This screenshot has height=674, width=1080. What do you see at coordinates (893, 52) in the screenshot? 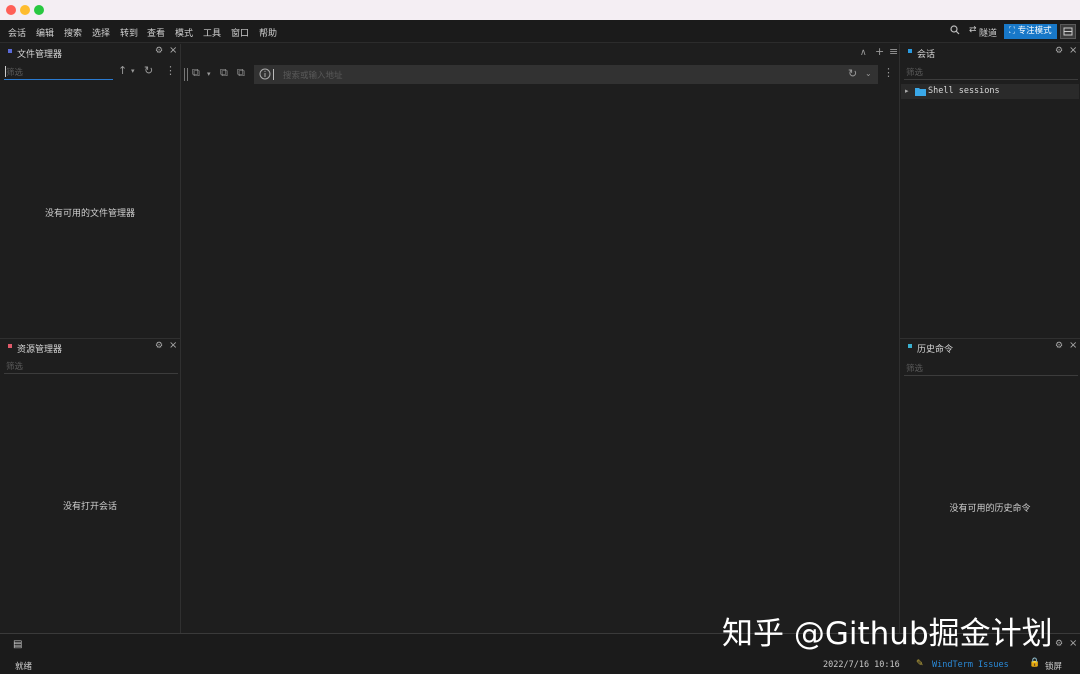
I see `tabs-menu-icon: ≡` at bounding box center [893, 52].